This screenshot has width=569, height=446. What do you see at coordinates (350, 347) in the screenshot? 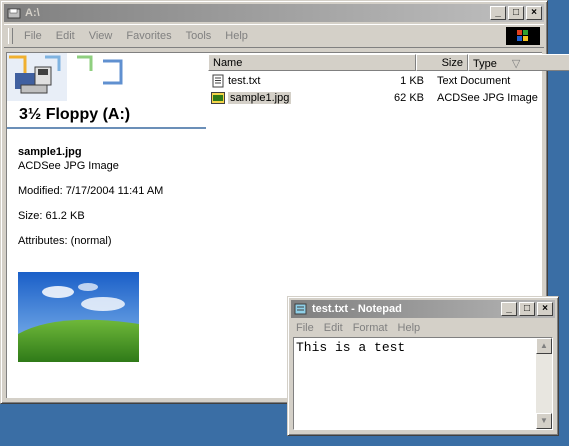
I see `editor-content: This is a test` at bounding box center [350, 347].